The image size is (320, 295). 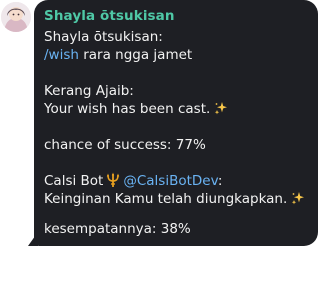 What do you see at coordinates (125, 145) in the screenshot?
I see `bot1-chance: chance of success: 77%` at bounding box center [125, 145].